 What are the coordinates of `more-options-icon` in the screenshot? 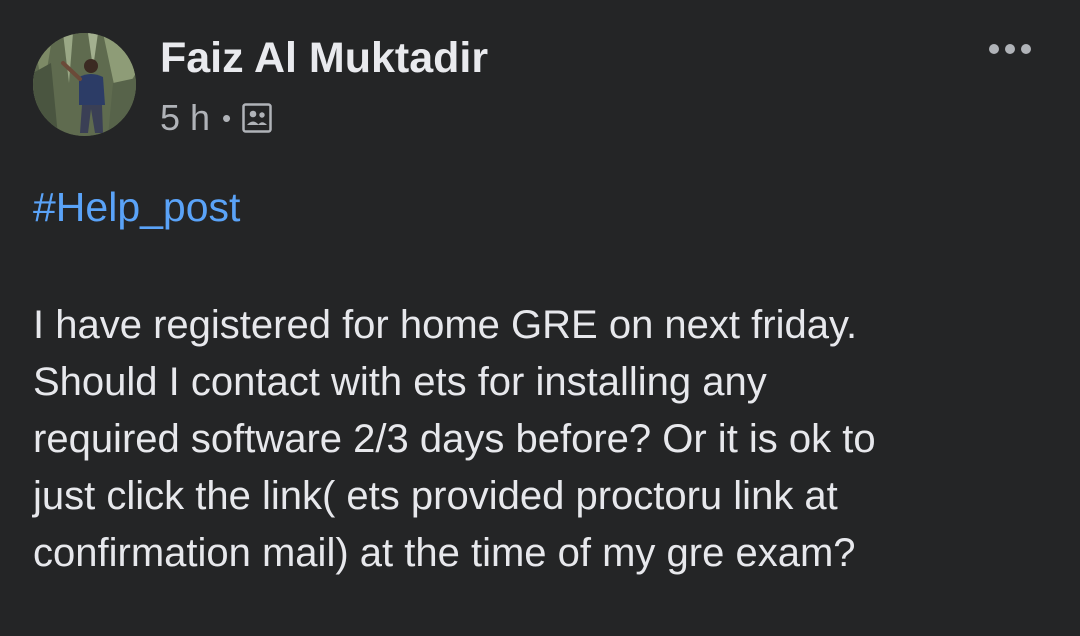 It's located at (1010, 51).